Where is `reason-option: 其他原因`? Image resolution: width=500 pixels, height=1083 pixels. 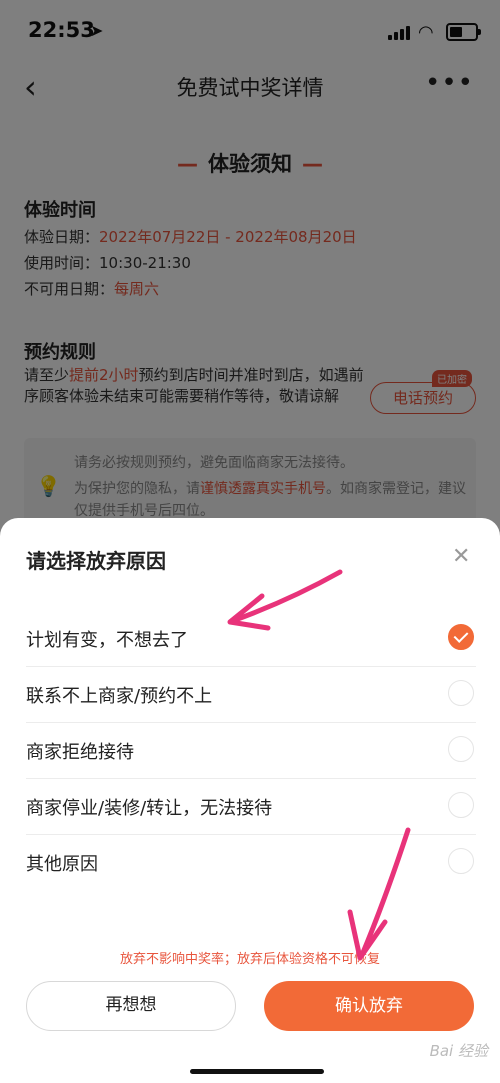 reason-option: 其他原因 is located at coordinates (251, 862).